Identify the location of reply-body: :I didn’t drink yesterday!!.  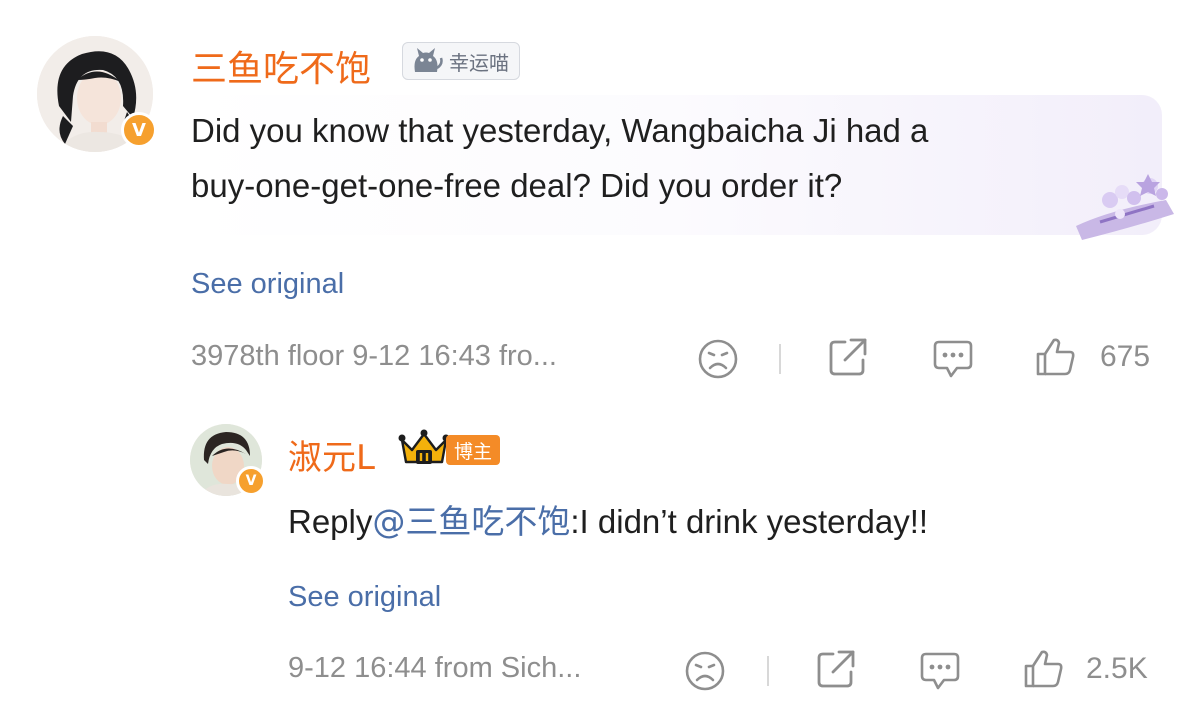
(749, 521).